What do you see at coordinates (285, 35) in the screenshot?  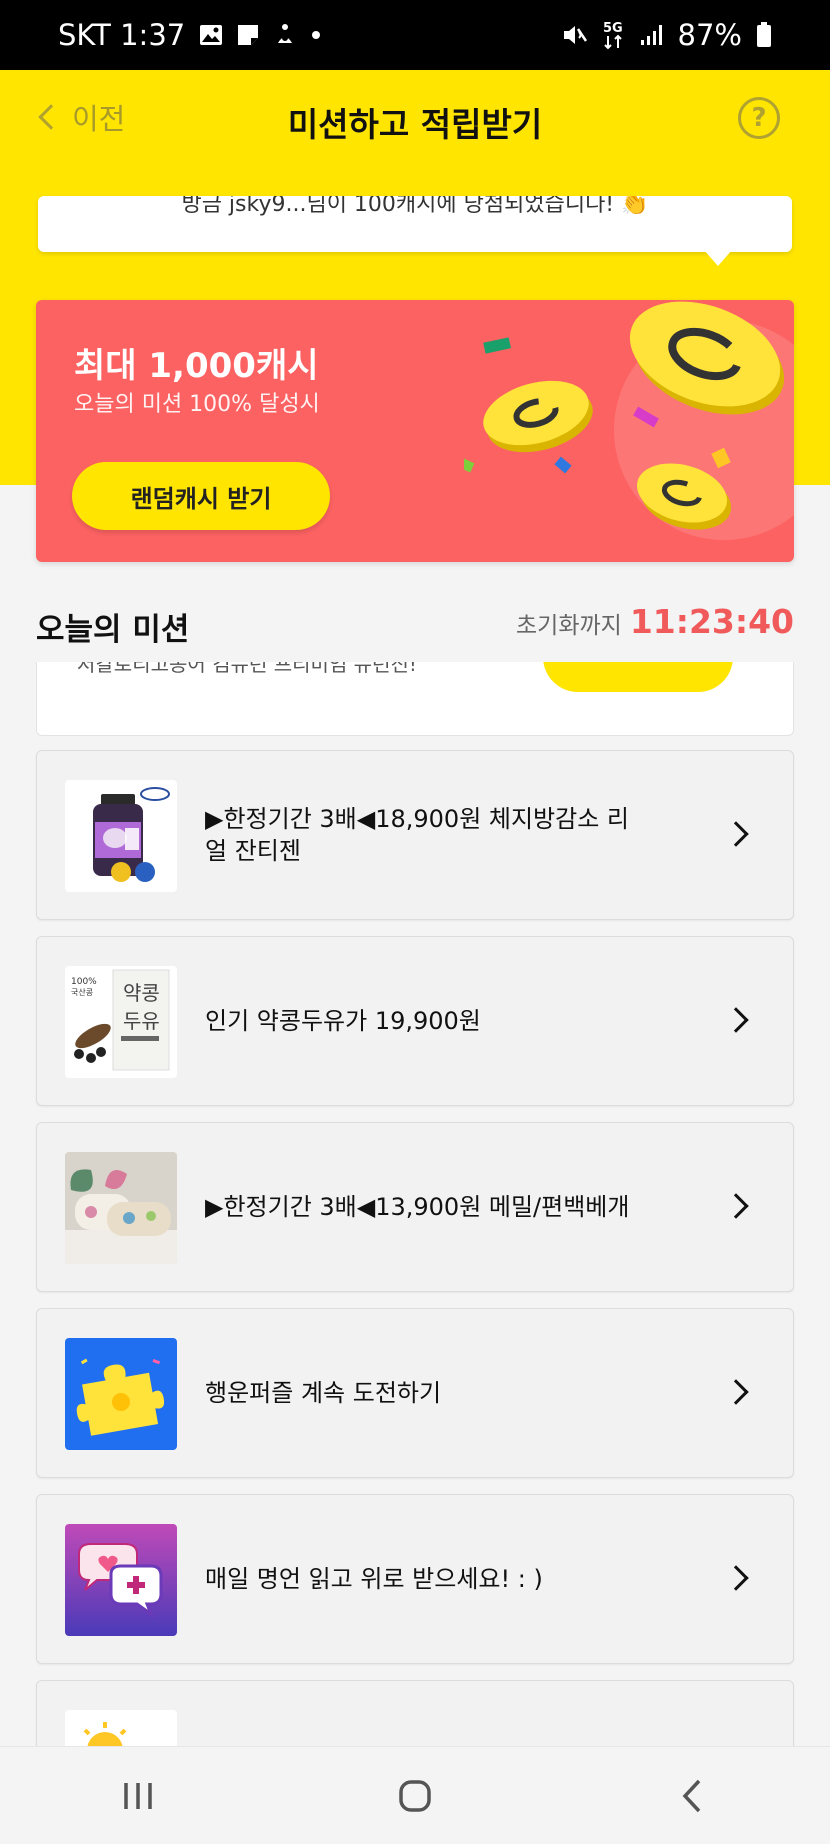 I see `accessibility-icon` at bounding box center [285, 35].